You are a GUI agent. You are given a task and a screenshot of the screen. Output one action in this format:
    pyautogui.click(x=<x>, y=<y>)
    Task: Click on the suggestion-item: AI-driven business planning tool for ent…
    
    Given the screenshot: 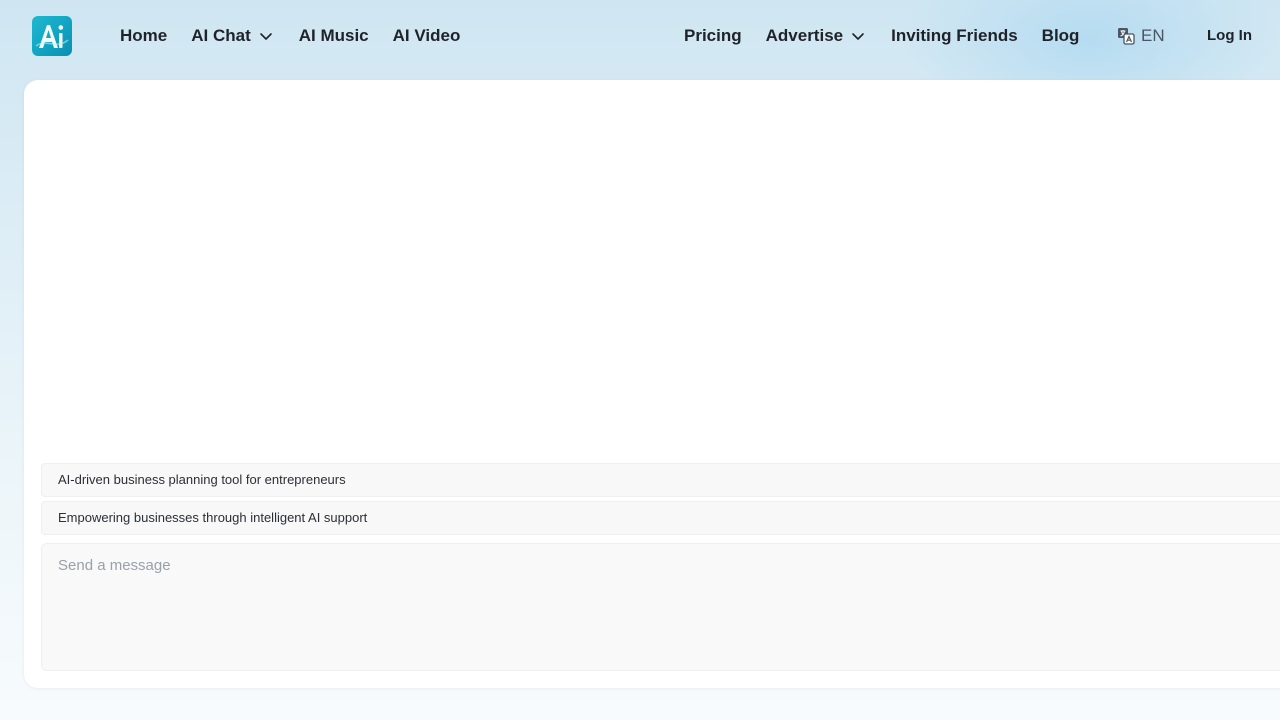 What is the action you would take?
    pyautogui.click(x=660, y=480)
    